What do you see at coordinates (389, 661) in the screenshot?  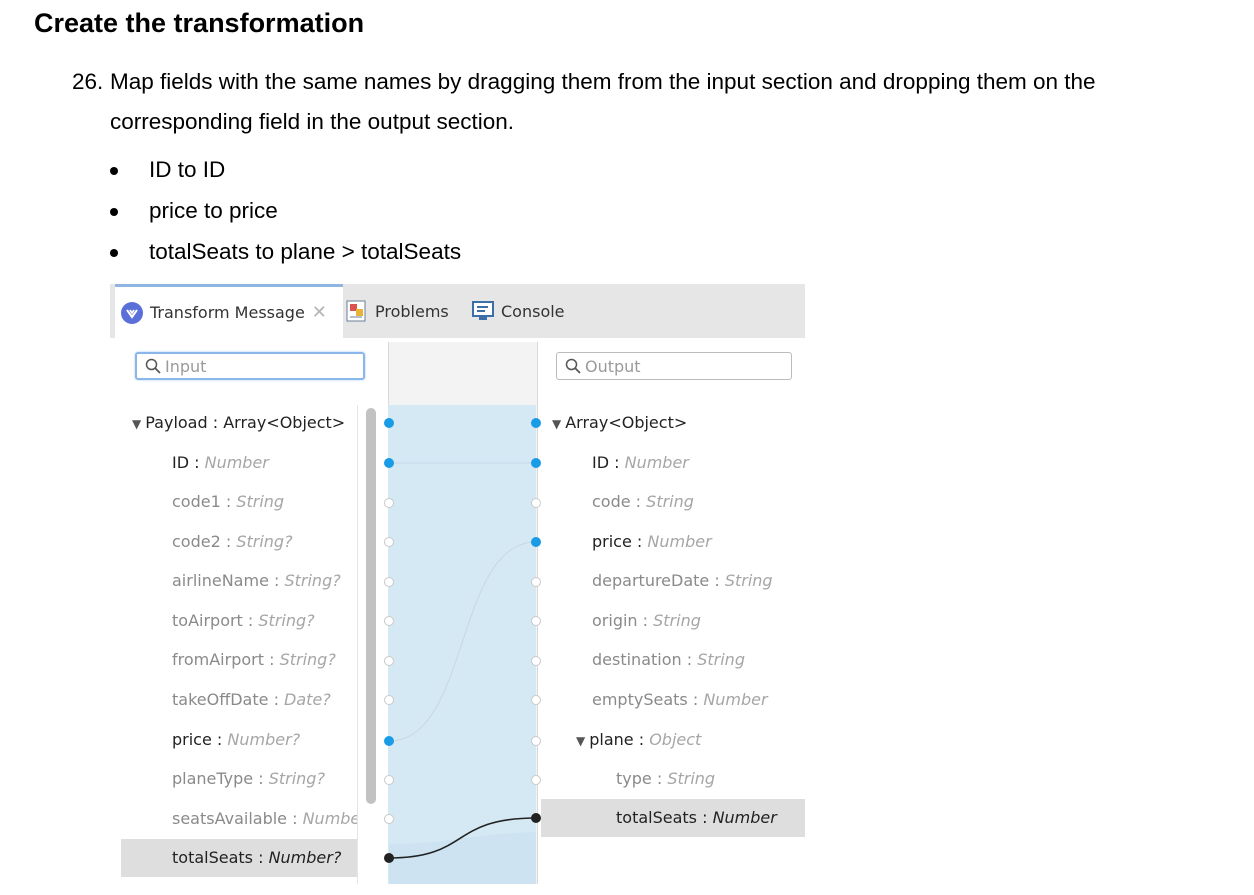 I see `input-connector-dots` at bounding box center [389, 661].